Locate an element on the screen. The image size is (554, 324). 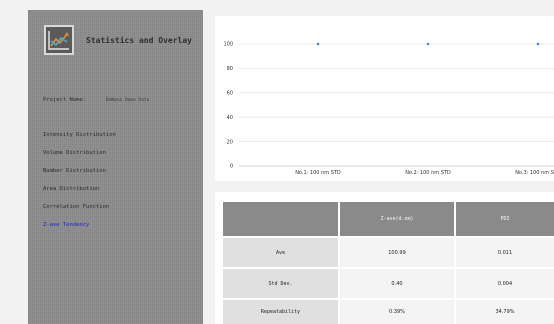
cell-std-dev-pdi: 0.004 is located at coordinates (505, 283).